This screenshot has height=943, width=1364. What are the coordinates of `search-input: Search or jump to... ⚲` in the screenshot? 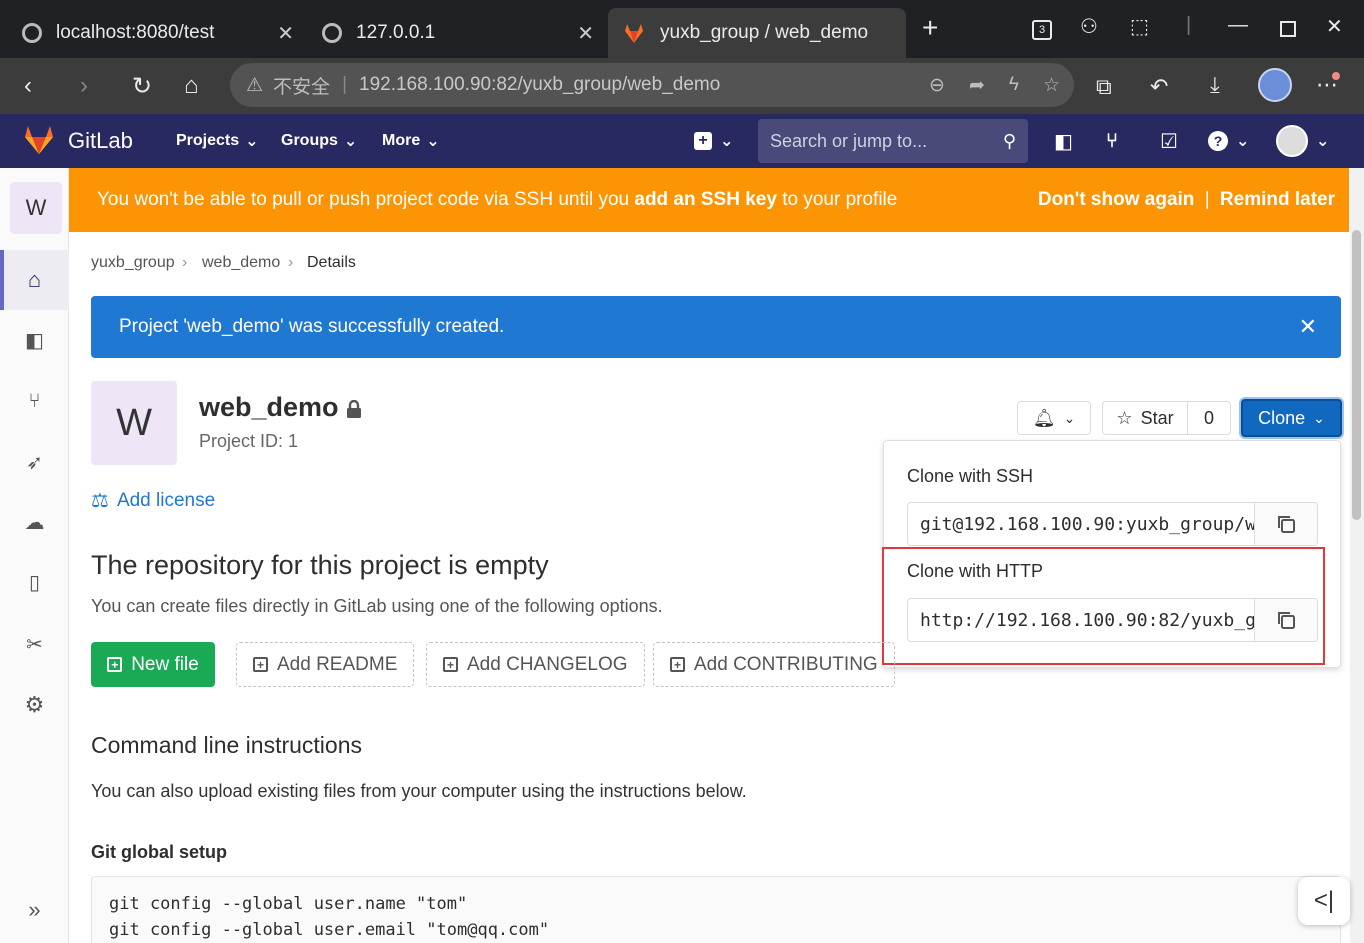 It's located at (893, 141).